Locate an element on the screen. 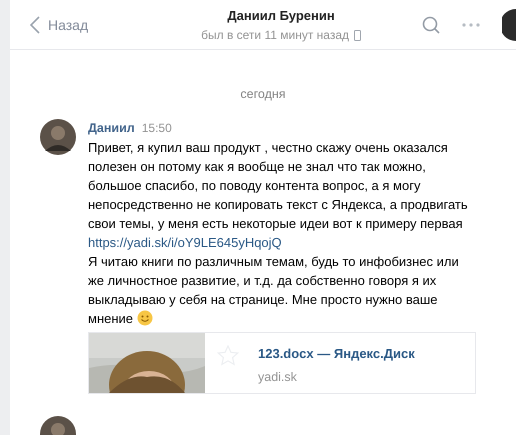 This screenshot has width=516, height=435. phone-icon is located at coordinates (358, 35).